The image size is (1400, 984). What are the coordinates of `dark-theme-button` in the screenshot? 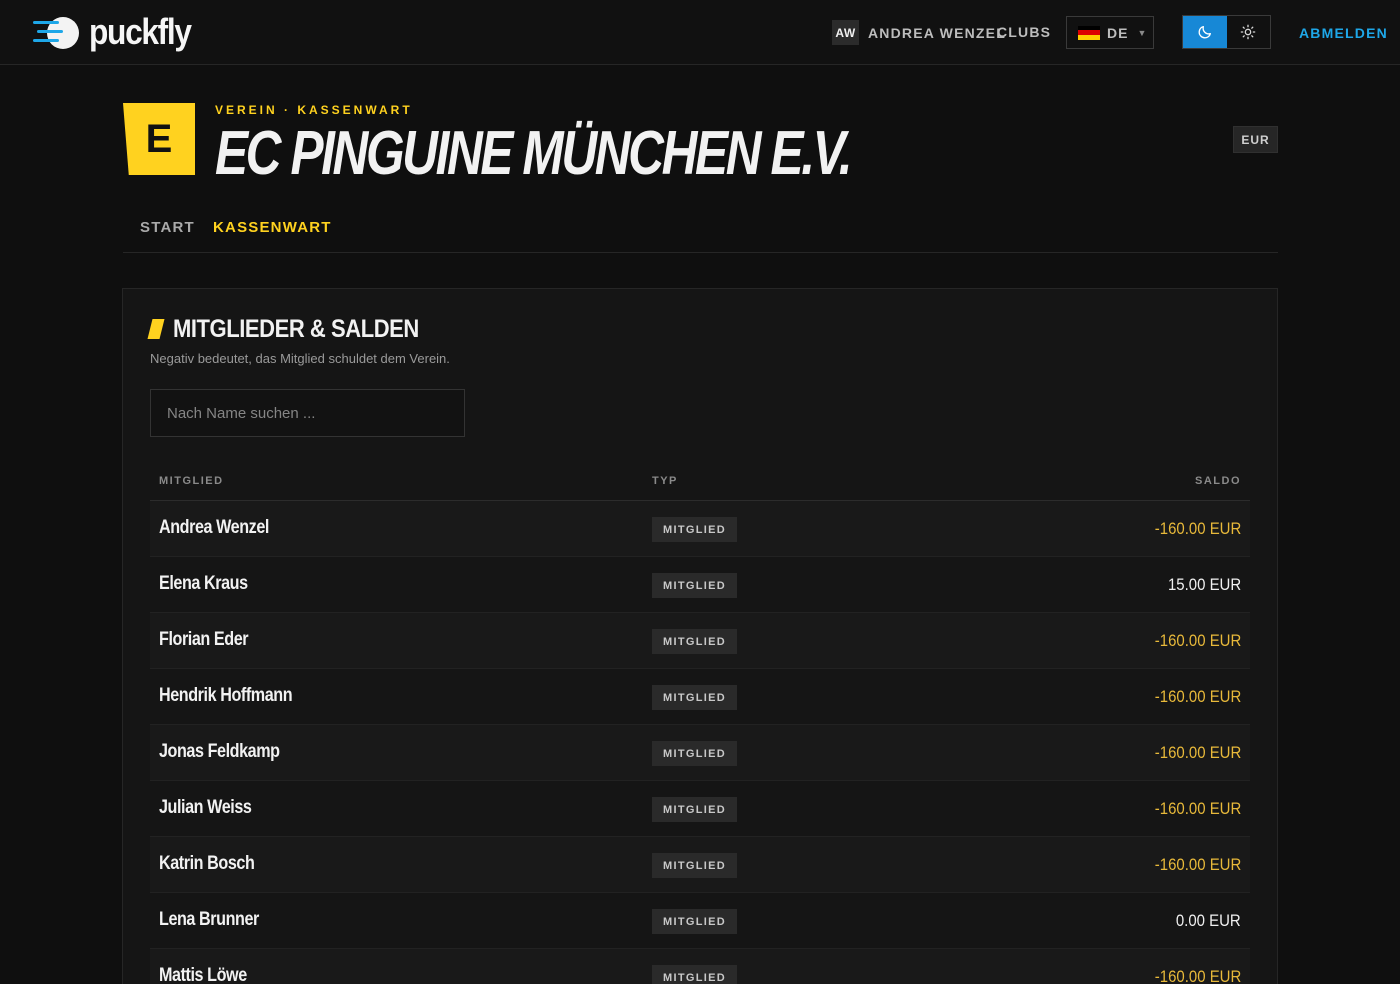 It's located at (1205, 32).